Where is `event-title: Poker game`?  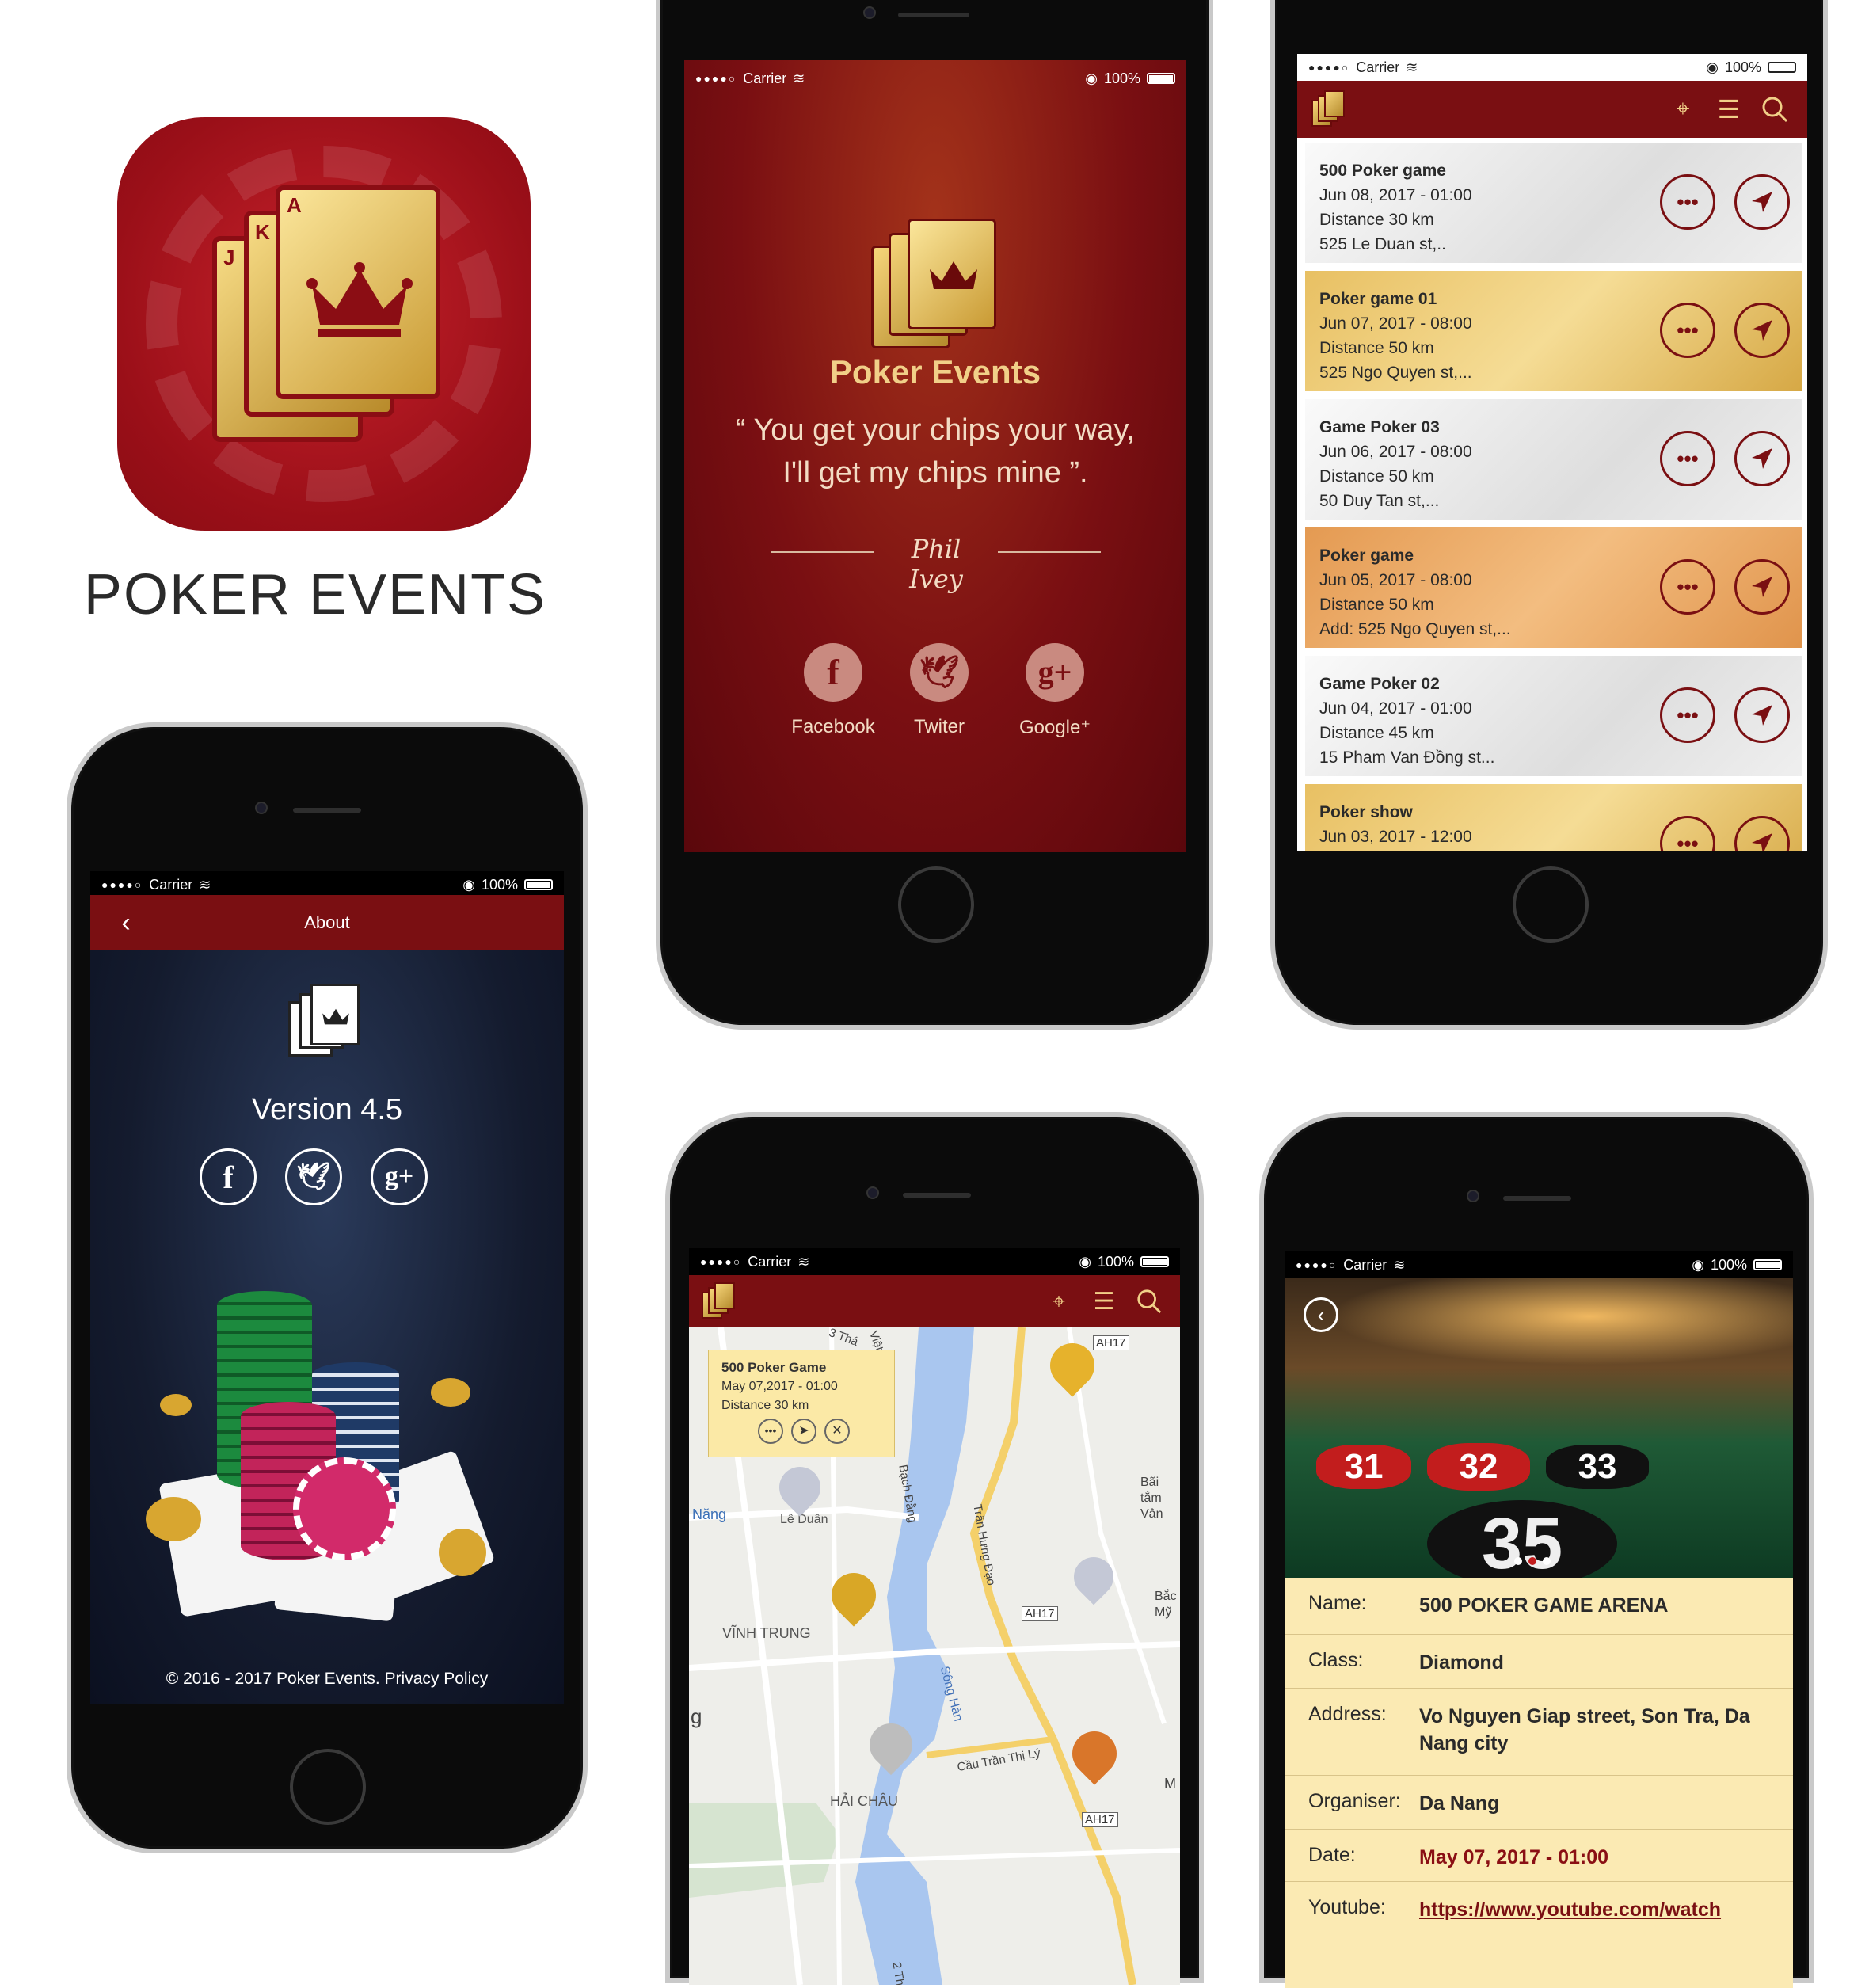
event-title: Poker game is located at coordinates (1366, 556).